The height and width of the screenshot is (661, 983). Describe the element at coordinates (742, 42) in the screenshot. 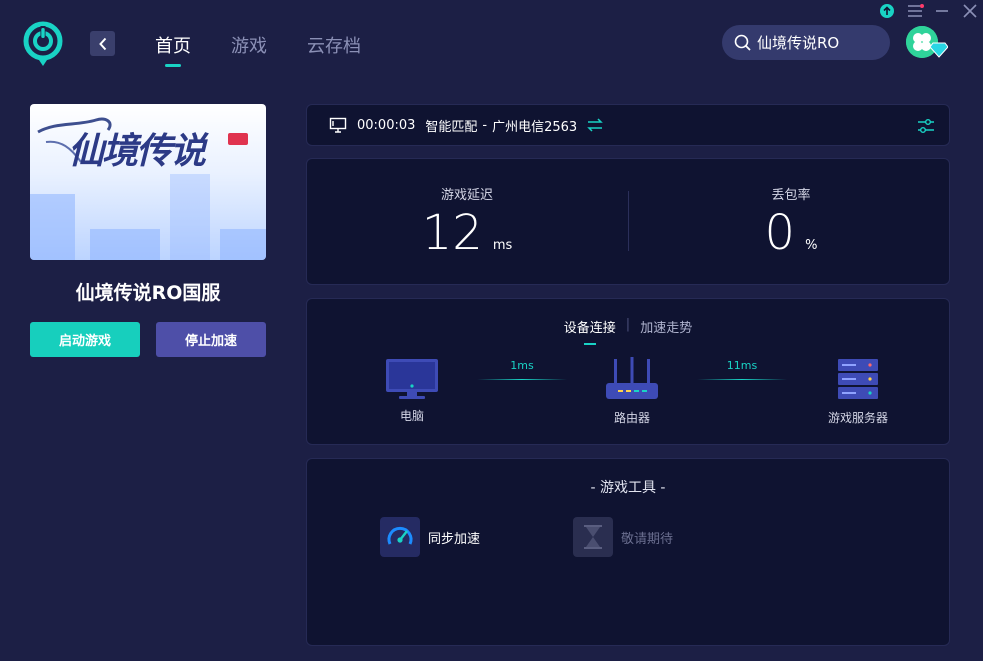

I see `search-icon` at that location.